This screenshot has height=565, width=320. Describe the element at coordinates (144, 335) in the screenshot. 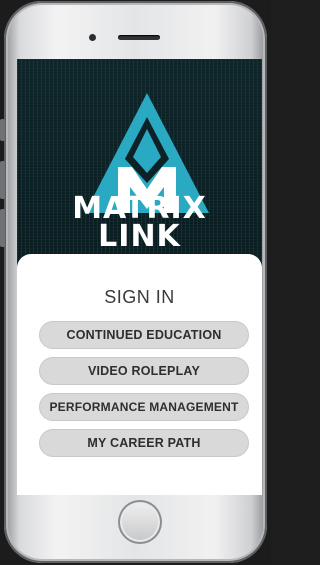

I see `continued-education-button: CONTINUED EDUCATION` at that location.